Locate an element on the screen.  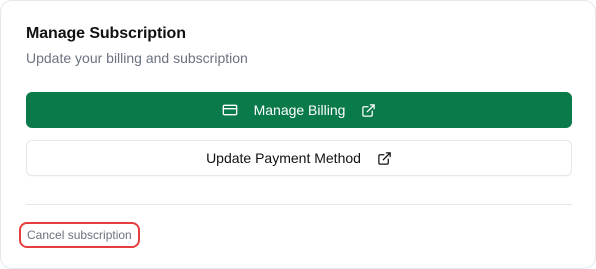
update-payment-method-label: Update Payment Method is located at coordinates (283, 158).